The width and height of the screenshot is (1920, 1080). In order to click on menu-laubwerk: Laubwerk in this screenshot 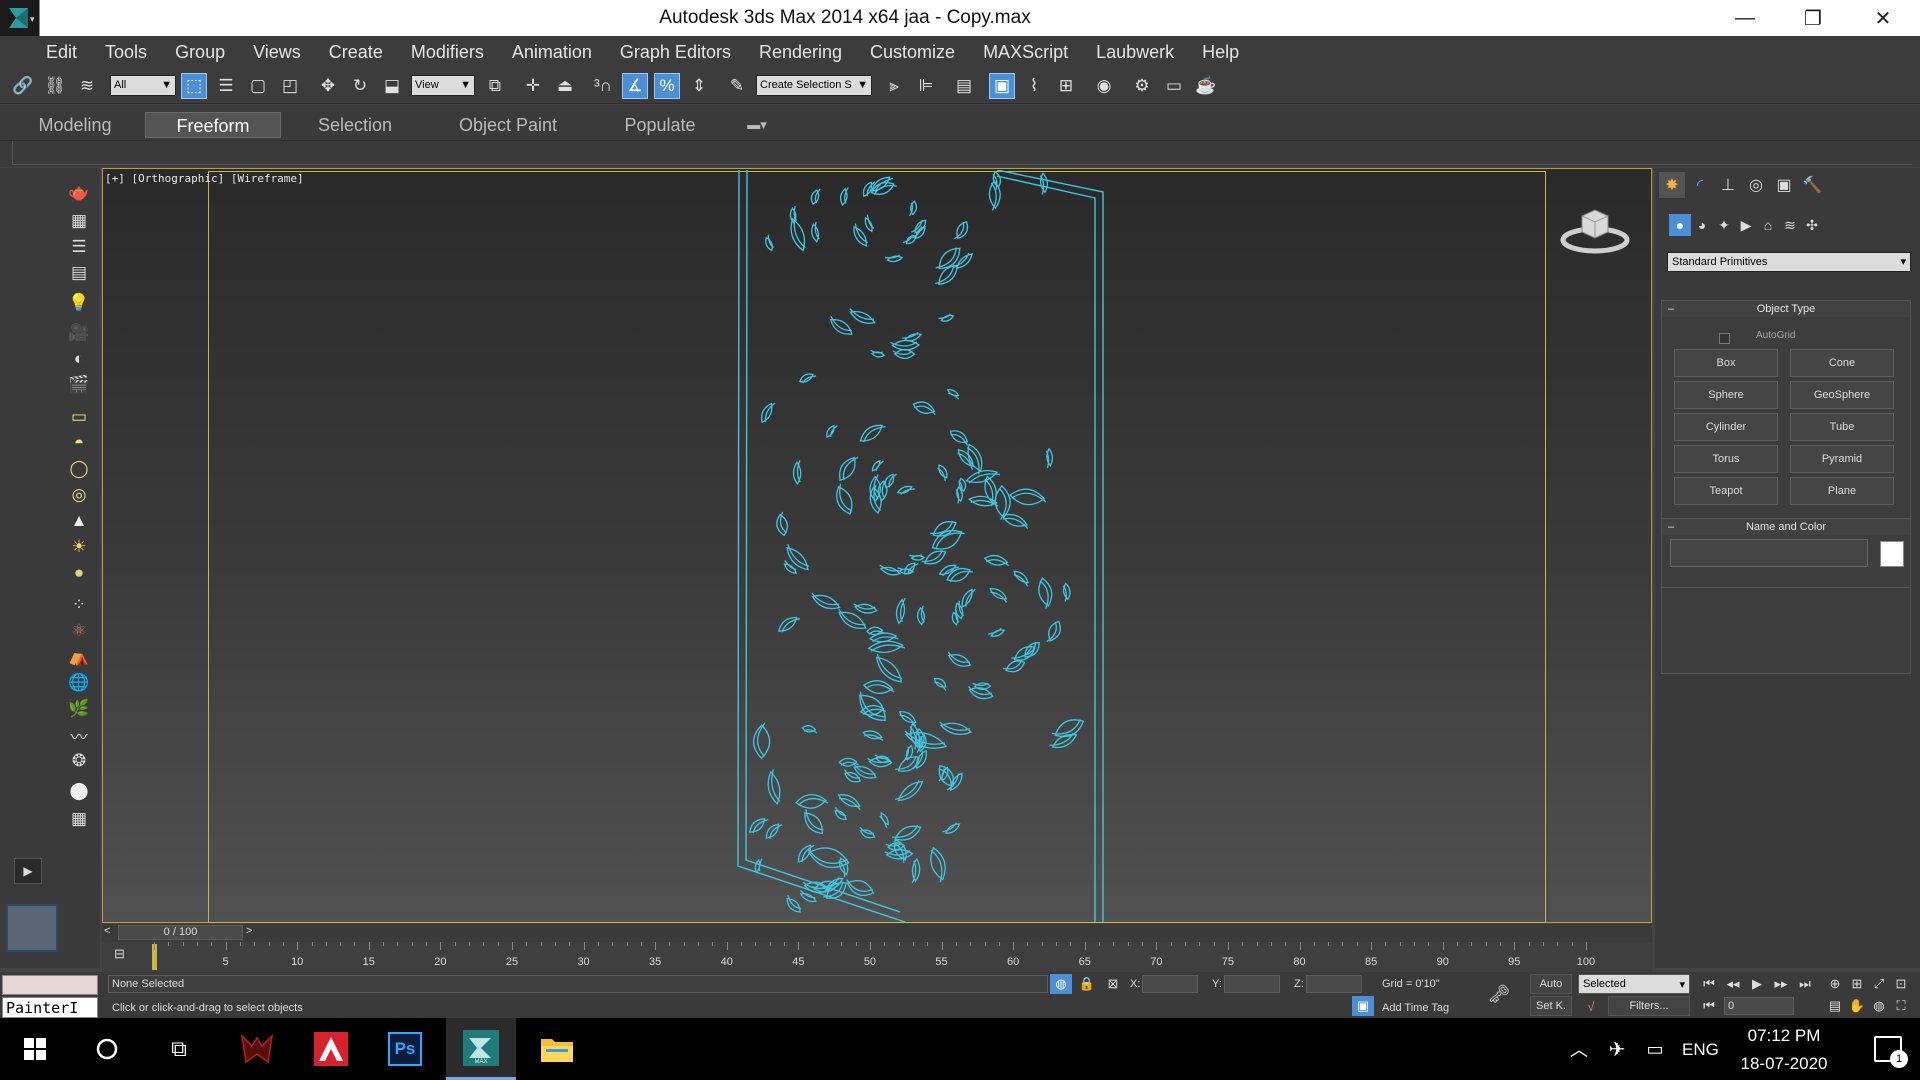, I will do `click(1135, 52)`.